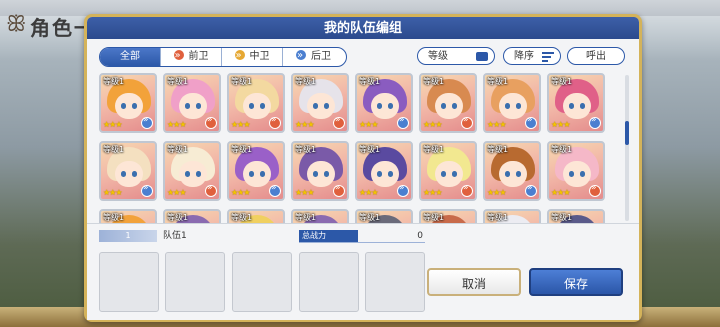  I want to click on dialog-header: 我的队伍编组, so click(363, 28).